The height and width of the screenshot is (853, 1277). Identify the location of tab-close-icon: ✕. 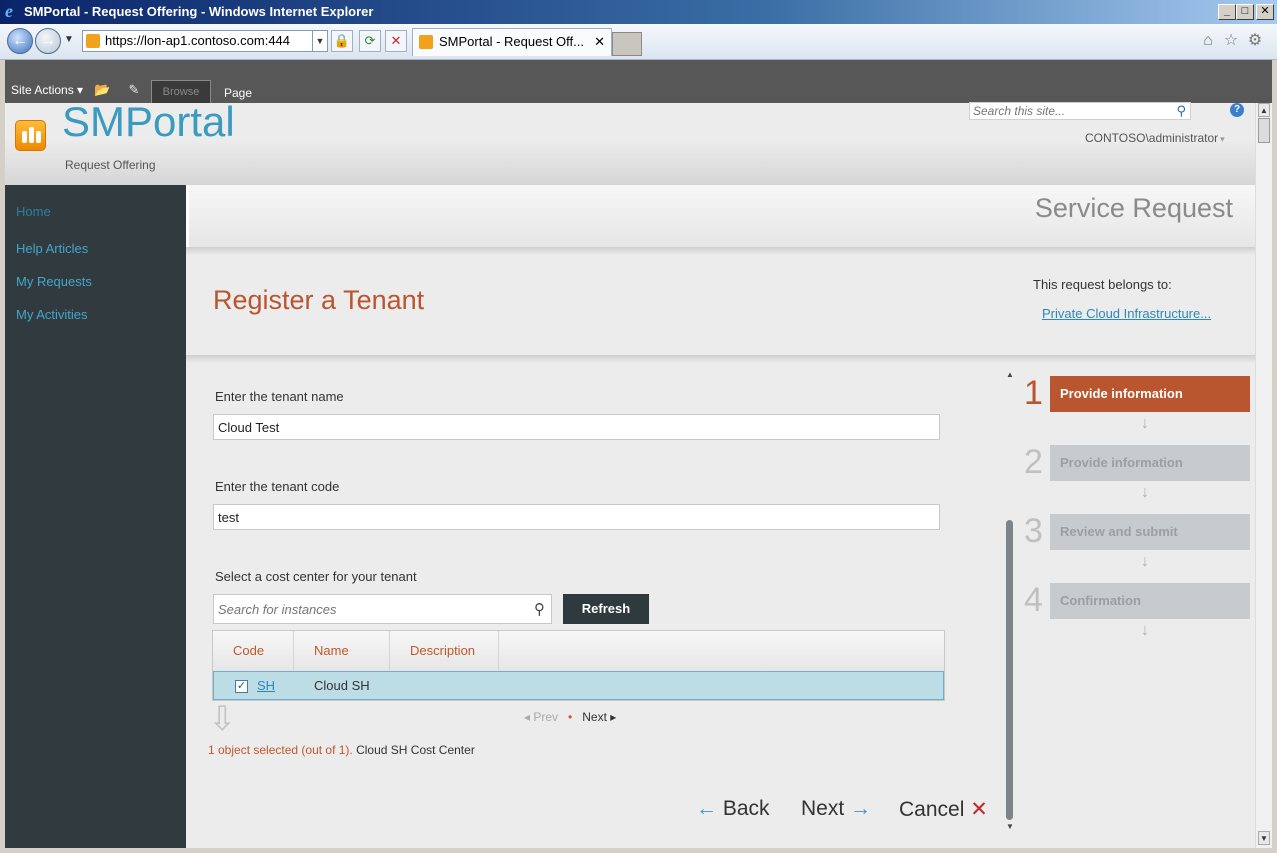
(599, 42).